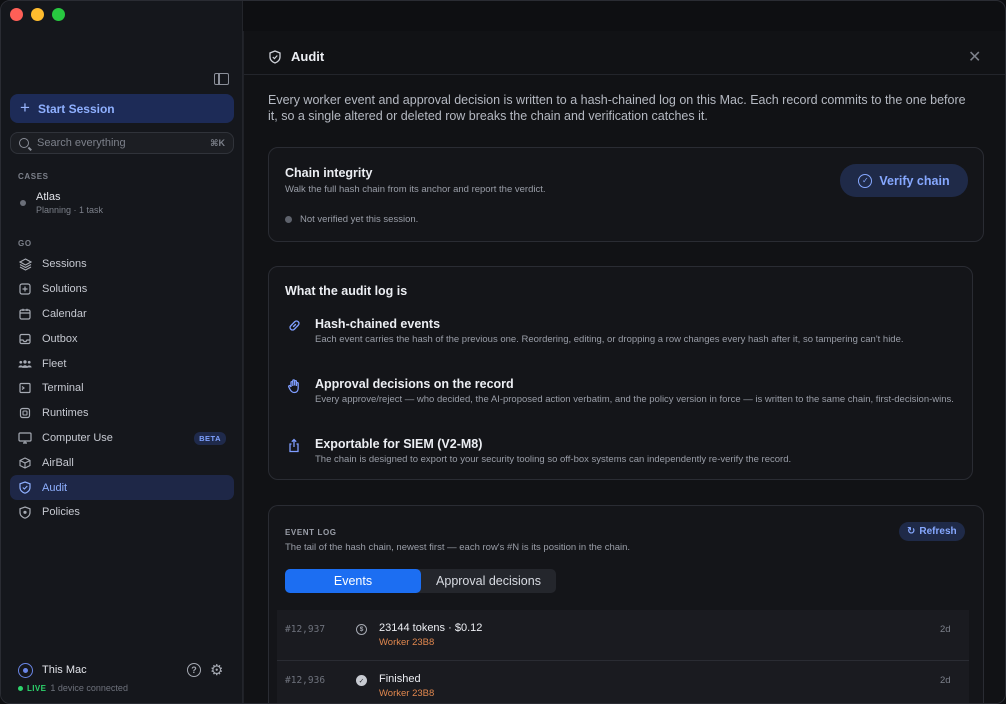  What do you see at coordinates (25, 463) in the screenshot?
I see `cube-icon` at bounding box center [25, 463].